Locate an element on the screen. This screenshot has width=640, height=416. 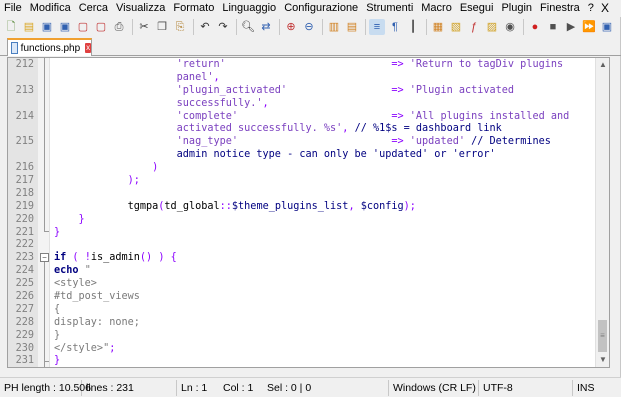
copy-icon: ❐ is located at coordinates (162, 27).